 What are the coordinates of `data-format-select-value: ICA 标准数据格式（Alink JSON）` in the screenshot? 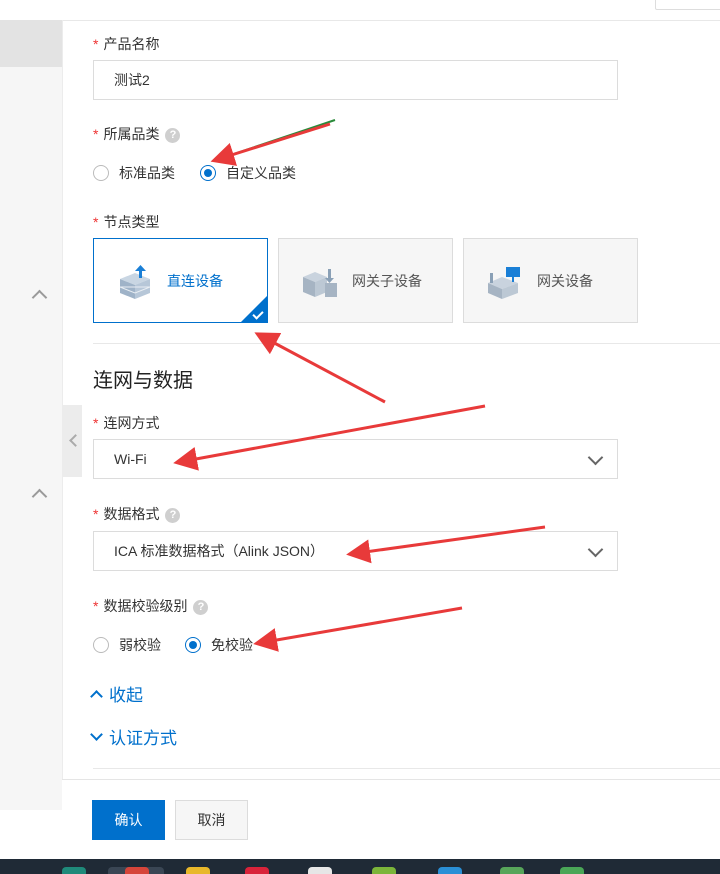 It's located at (219, 551).